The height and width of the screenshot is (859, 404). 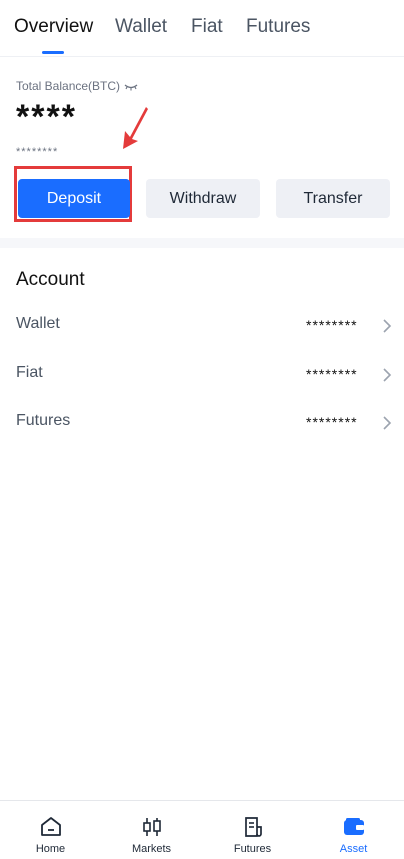 I want to click on account-section-title: Account, so click(x=50, y=279).